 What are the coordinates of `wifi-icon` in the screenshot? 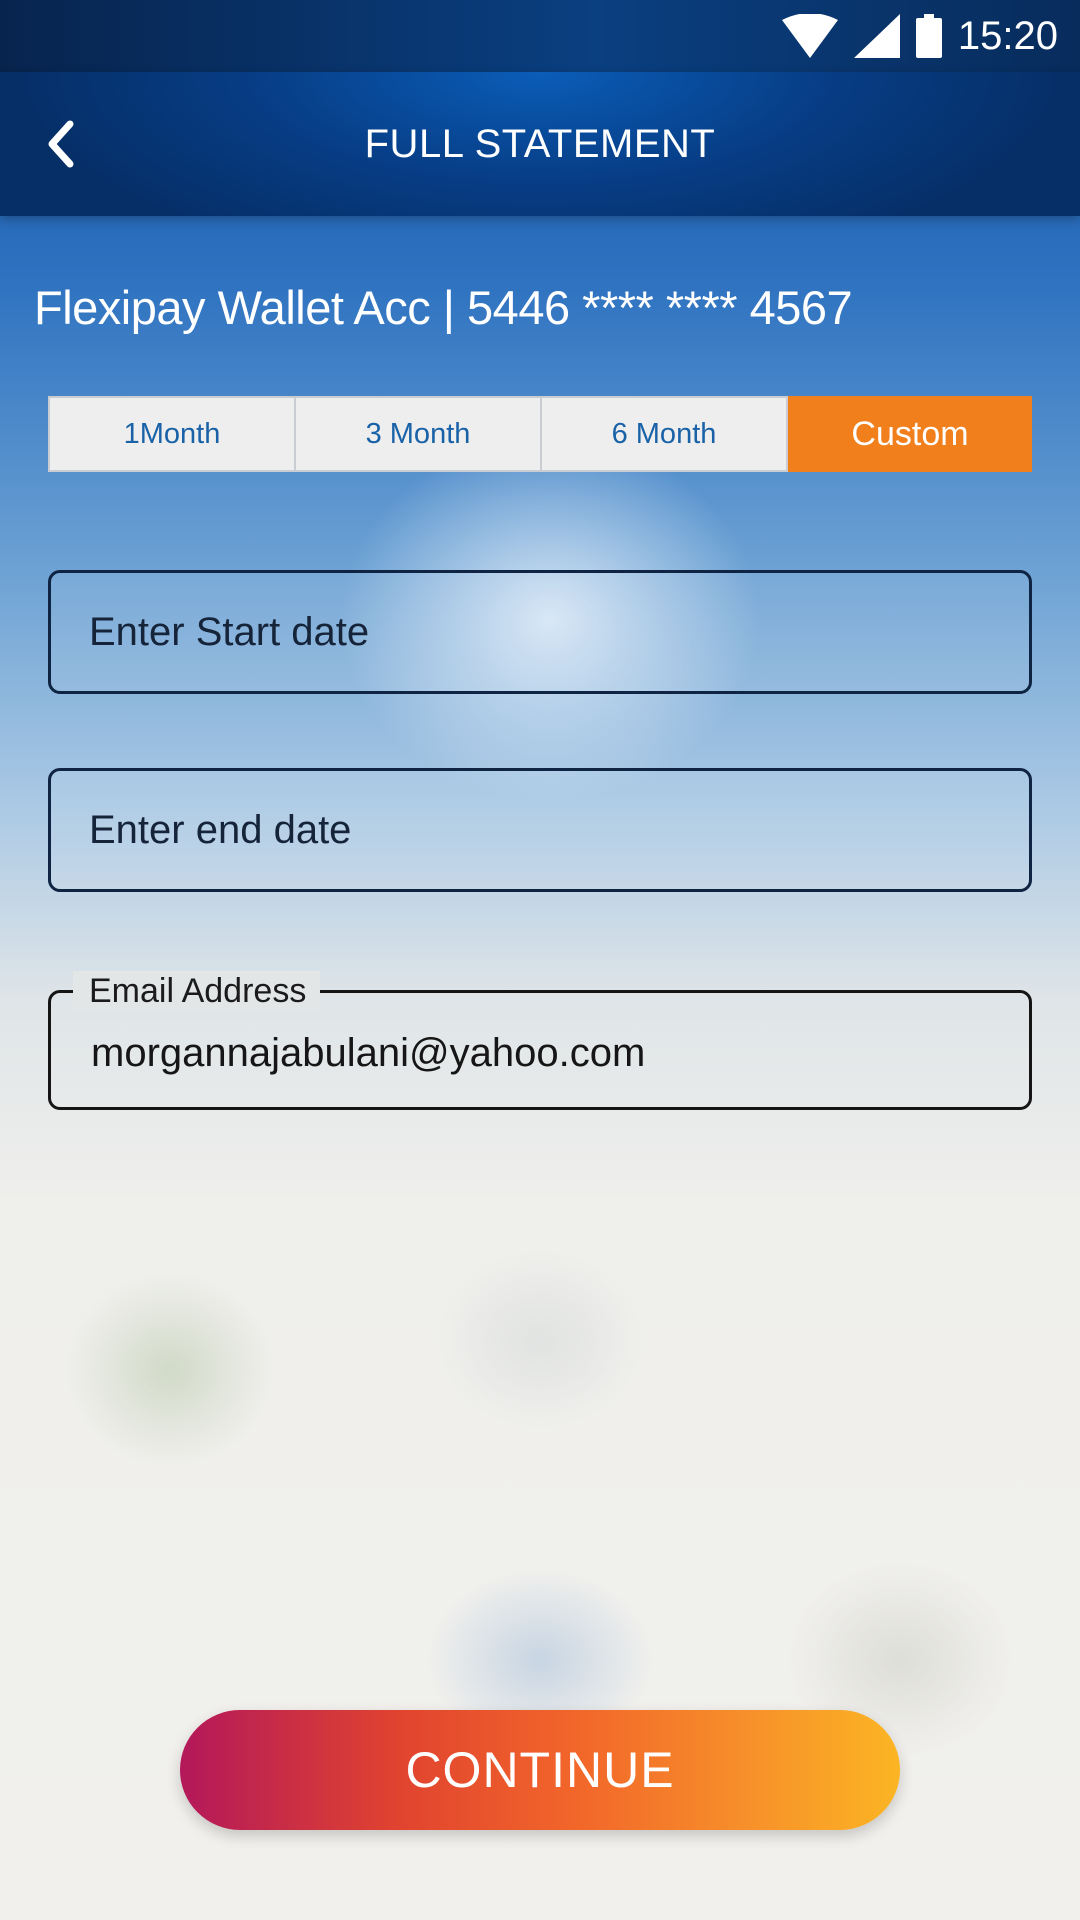 It's located at (809, 36).